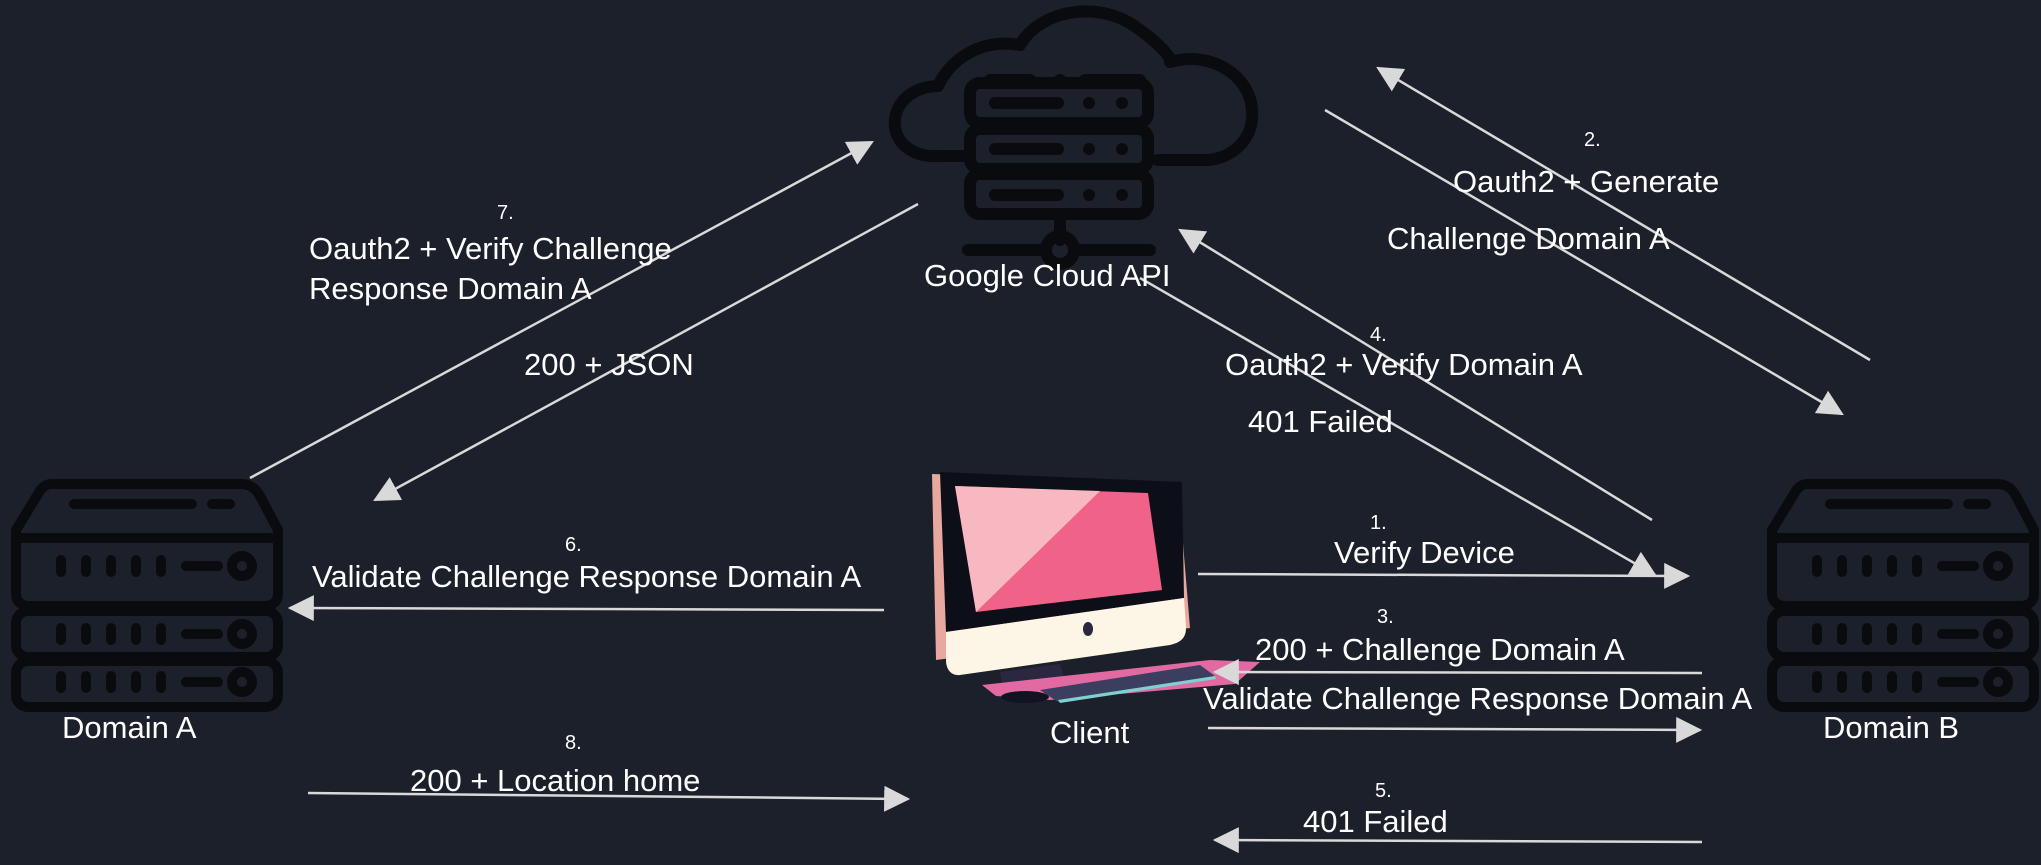  What do you see at coordinates (1047, 275) in the screenshot?
I see `google-cloud-api-label: Google Cloud API` at bounding box center [1047, 275].